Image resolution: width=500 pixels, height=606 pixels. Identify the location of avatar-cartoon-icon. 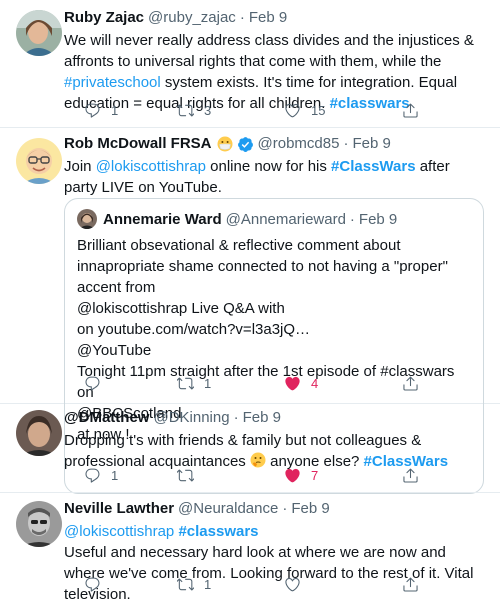
(39, 161).